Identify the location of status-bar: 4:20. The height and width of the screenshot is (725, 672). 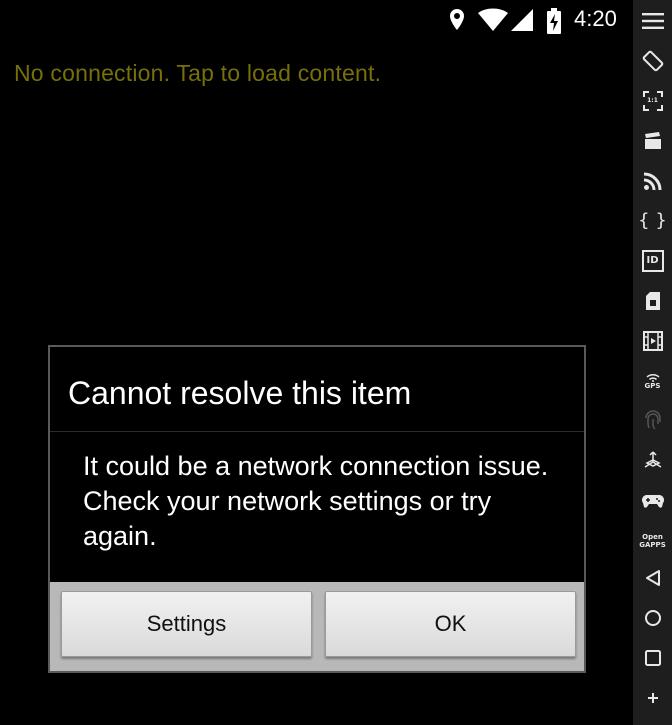
(316, 20).